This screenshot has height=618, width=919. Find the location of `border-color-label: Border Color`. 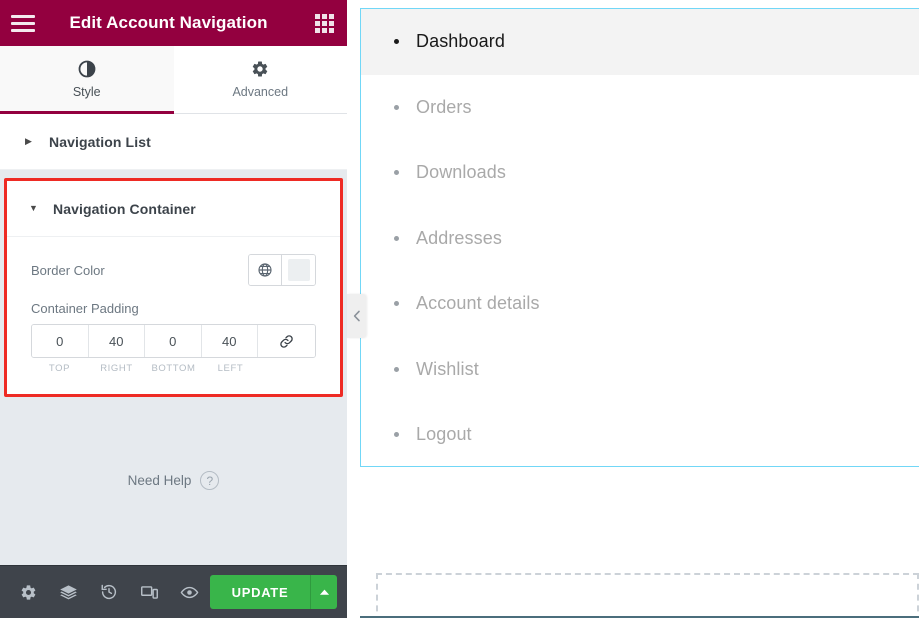

border-color-label: Border Color is located at coordinates (68, 270).